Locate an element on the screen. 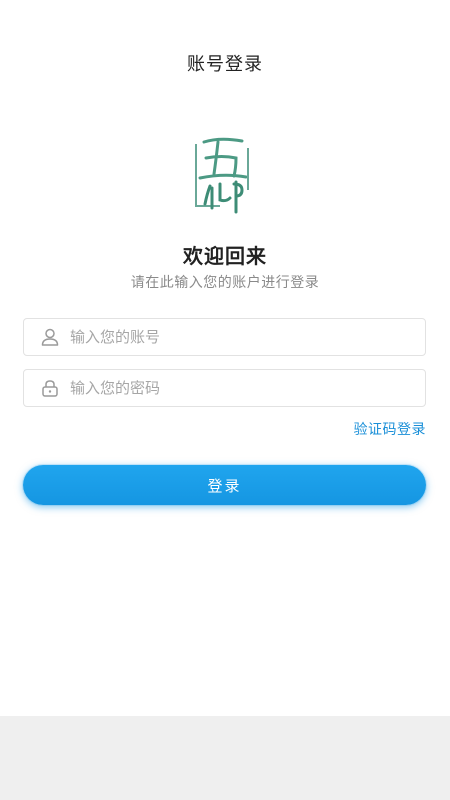 The width and height of the screenshot is (450, 800). password-field is located at coordinates (224, 388).